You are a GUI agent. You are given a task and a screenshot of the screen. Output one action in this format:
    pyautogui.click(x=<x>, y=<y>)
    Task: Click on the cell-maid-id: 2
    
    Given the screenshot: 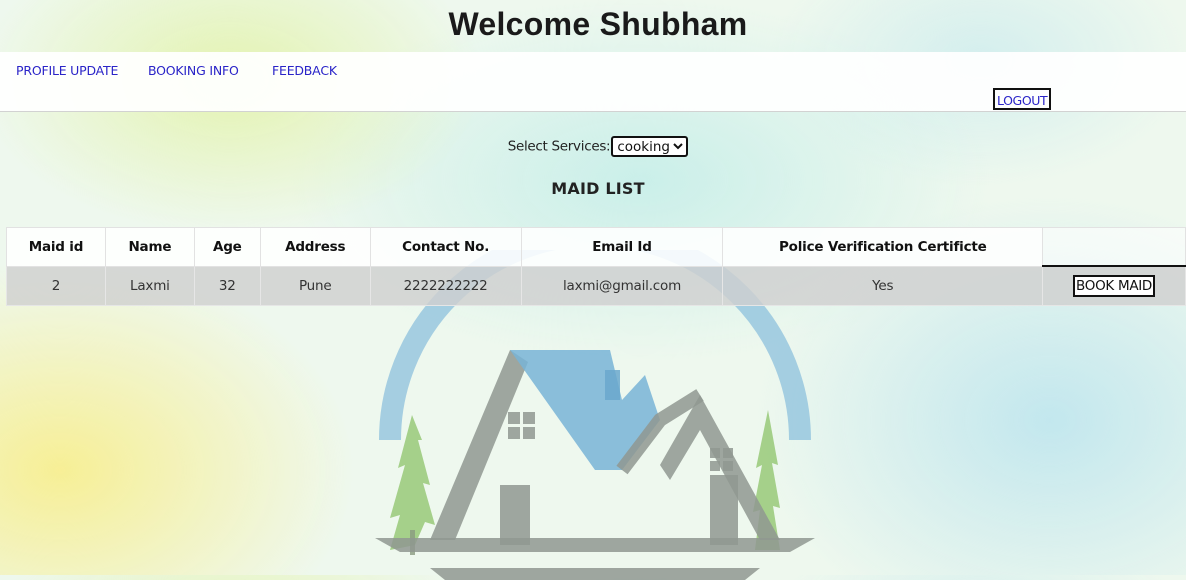 What is the action you would take?
    pyautogui.click(x=56, y=285)
    